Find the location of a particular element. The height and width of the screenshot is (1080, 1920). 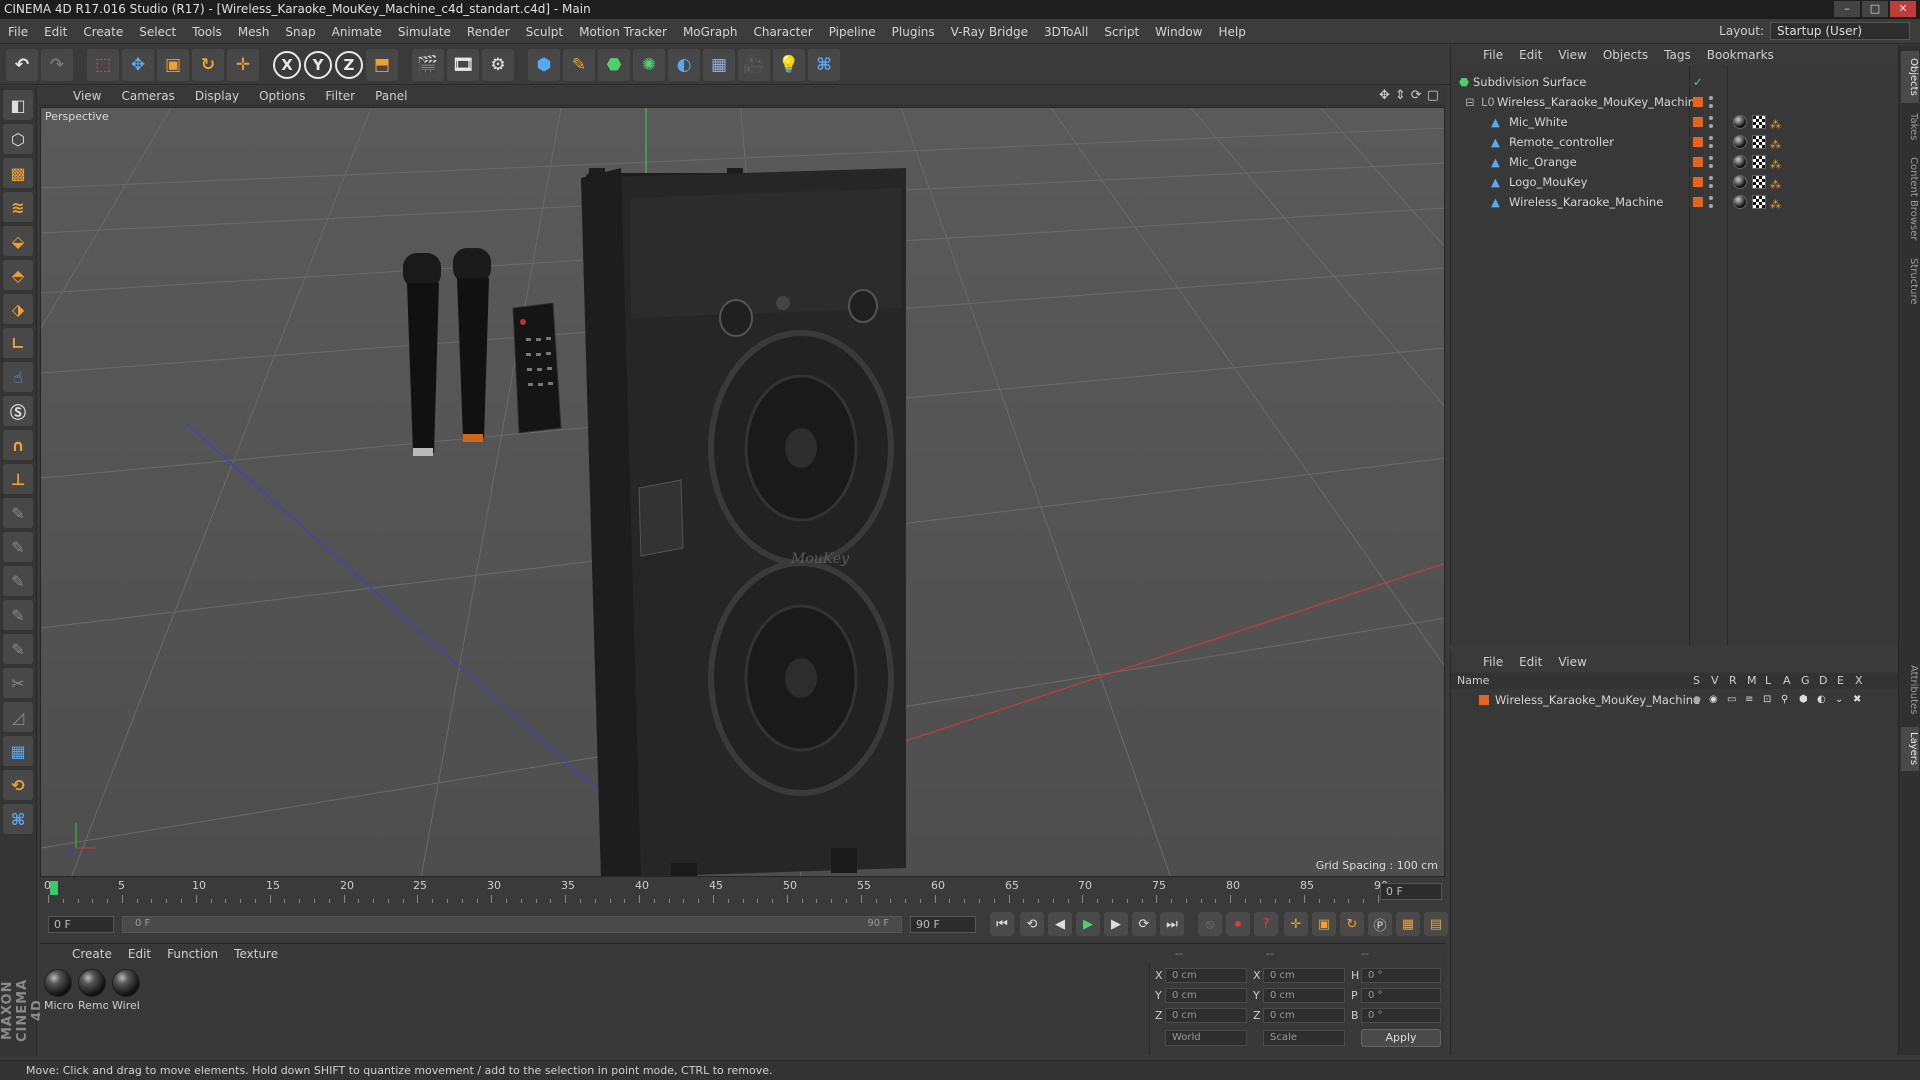

menu-snap: Snap is located at coordinates (300, 32).